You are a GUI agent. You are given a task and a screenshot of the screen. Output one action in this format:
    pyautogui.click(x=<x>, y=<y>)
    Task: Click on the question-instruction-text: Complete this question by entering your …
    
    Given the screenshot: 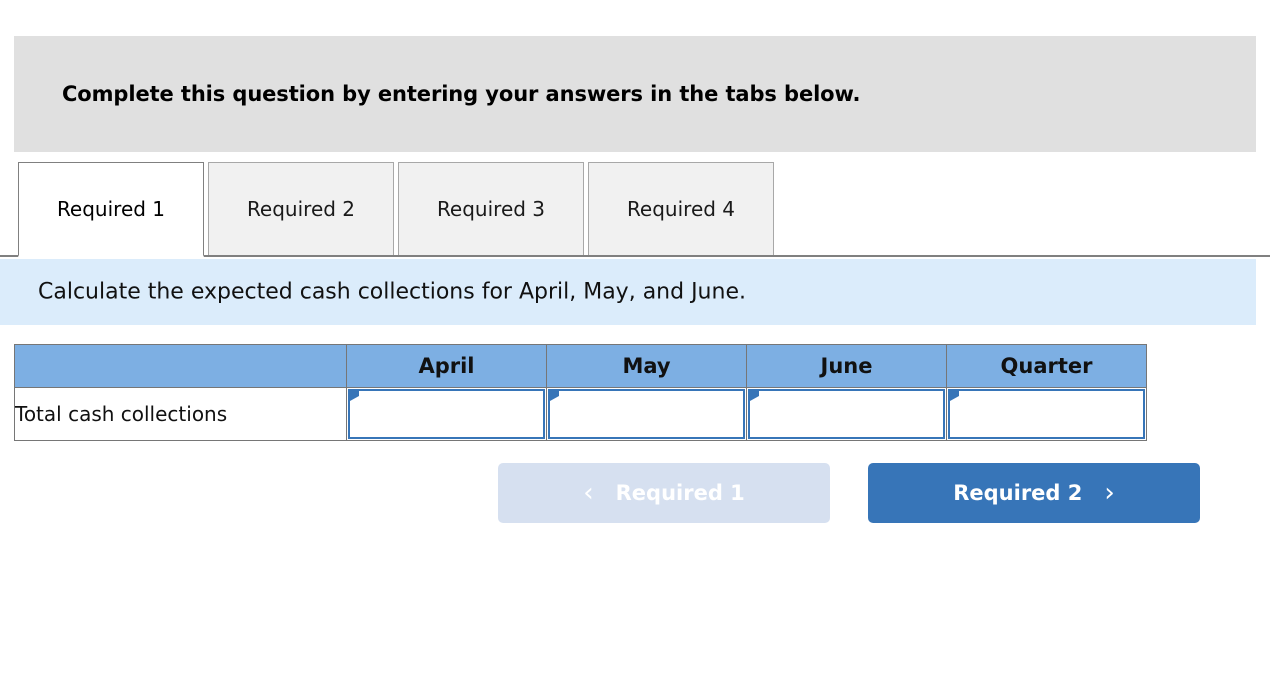 What is the action you would take?
    pyautogui.click(x=461, y=94)
    